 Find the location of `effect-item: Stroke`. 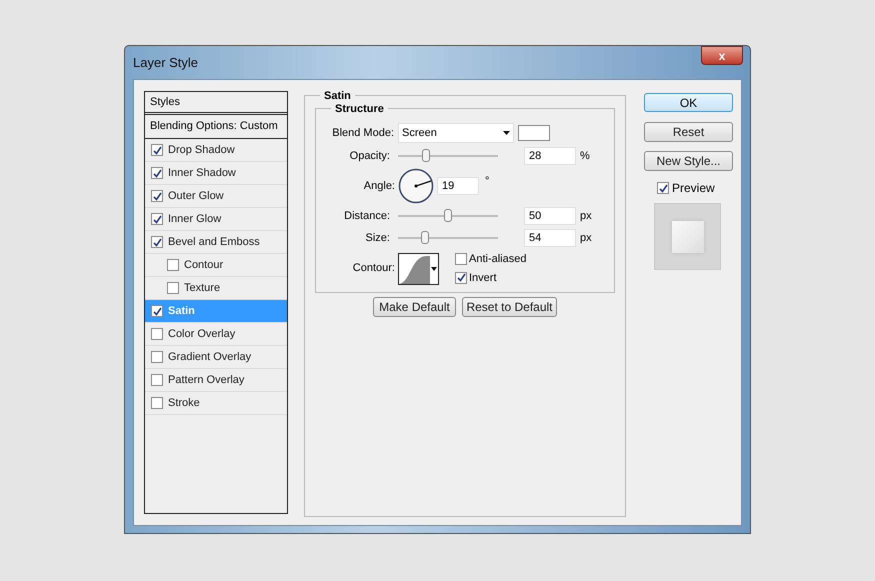

effect-item: Stroke is located at coordinates (216, 403).